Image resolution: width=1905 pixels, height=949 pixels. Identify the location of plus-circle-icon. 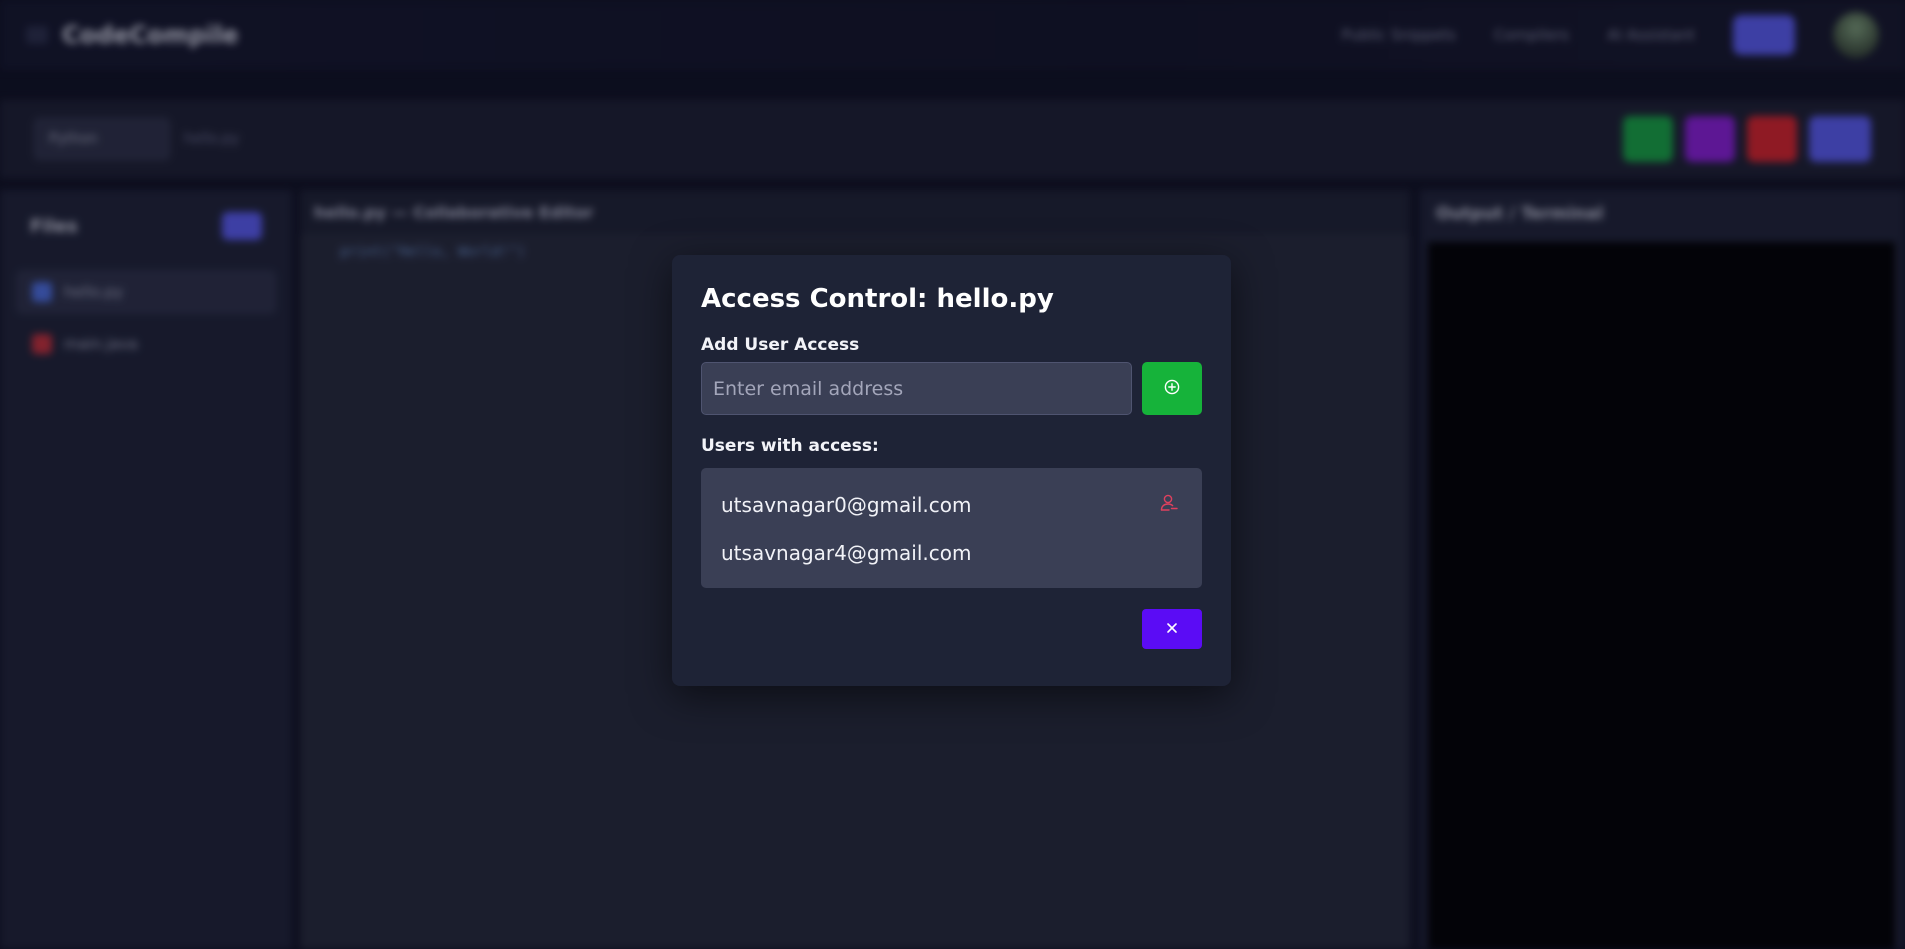
(1172, 388).